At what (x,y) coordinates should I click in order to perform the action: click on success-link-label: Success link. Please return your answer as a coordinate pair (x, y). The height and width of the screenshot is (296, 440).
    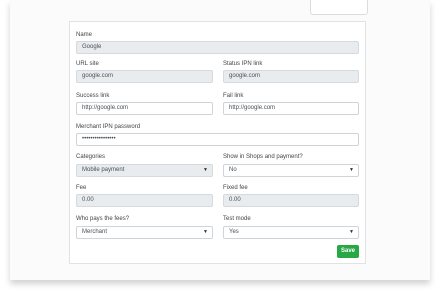
    Looking at the image, I should click on (93, 96).